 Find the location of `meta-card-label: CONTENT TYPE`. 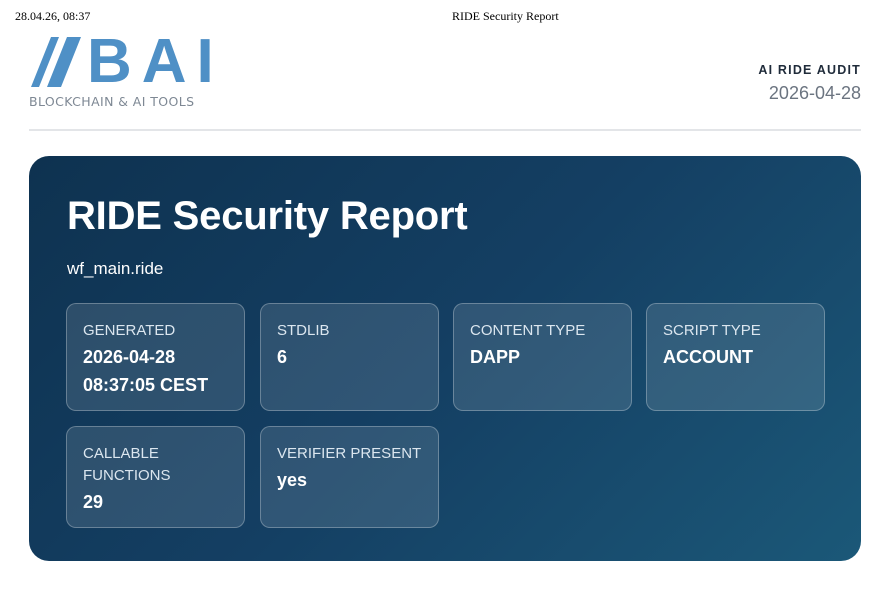

meta-card-label: CONTENT TYPE is located at coordinates (528, 330).